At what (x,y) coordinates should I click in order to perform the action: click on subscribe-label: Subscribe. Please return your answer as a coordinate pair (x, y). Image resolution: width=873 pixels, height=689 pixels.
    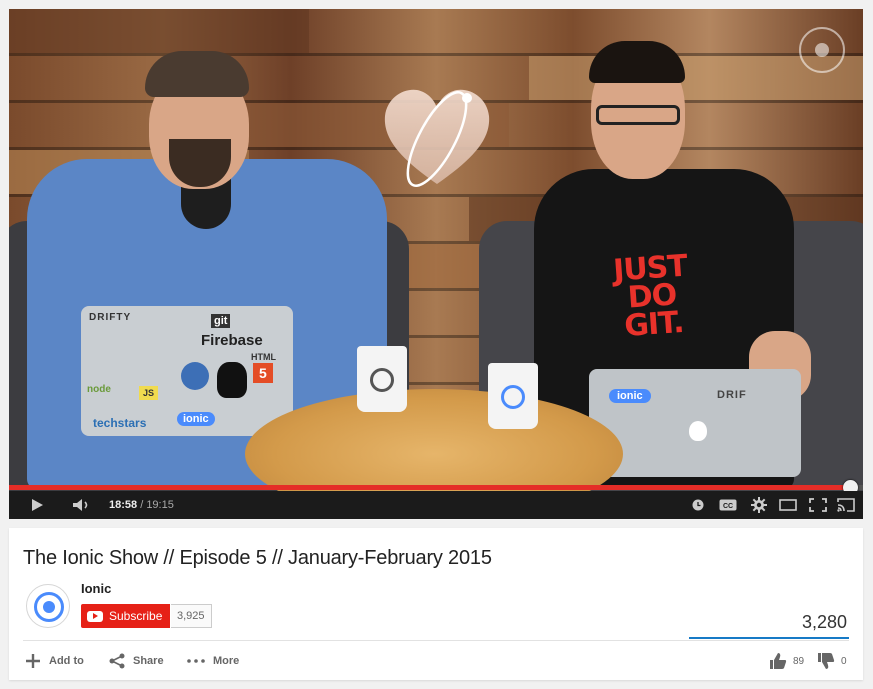
    Looking at the image, I should click on (136, 616).